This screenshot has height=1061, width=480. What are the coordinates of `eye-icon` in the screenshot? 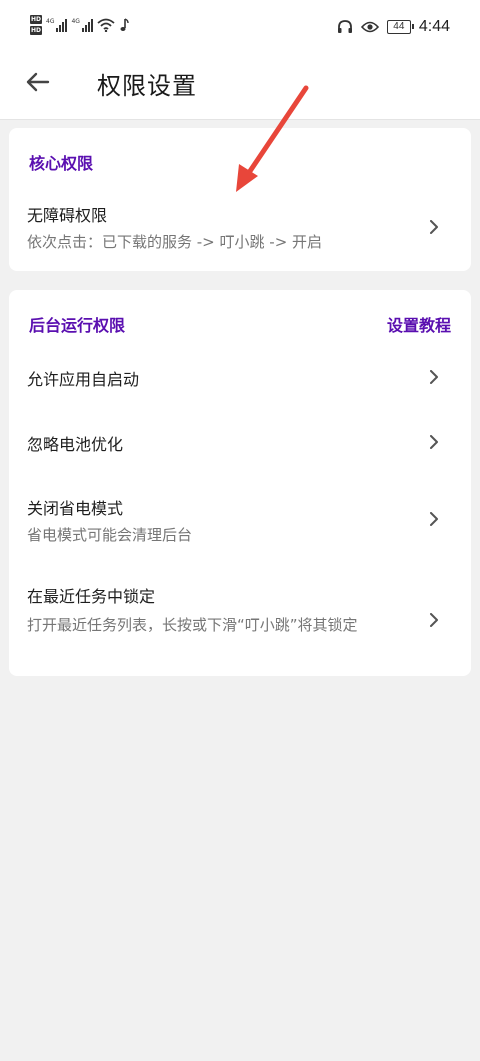 It's located at (369, 27).